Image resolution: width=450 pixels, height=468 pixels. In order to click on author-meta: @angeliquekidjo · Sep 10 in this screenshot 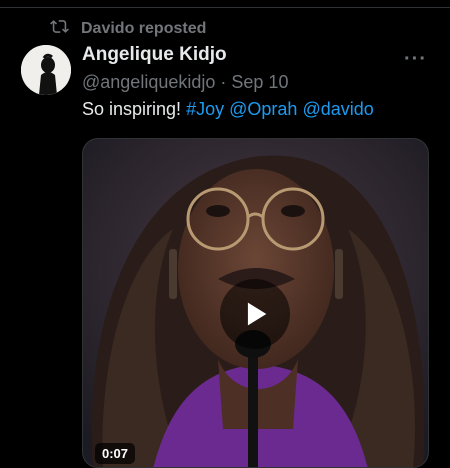, I will do `click(185, 82)`.